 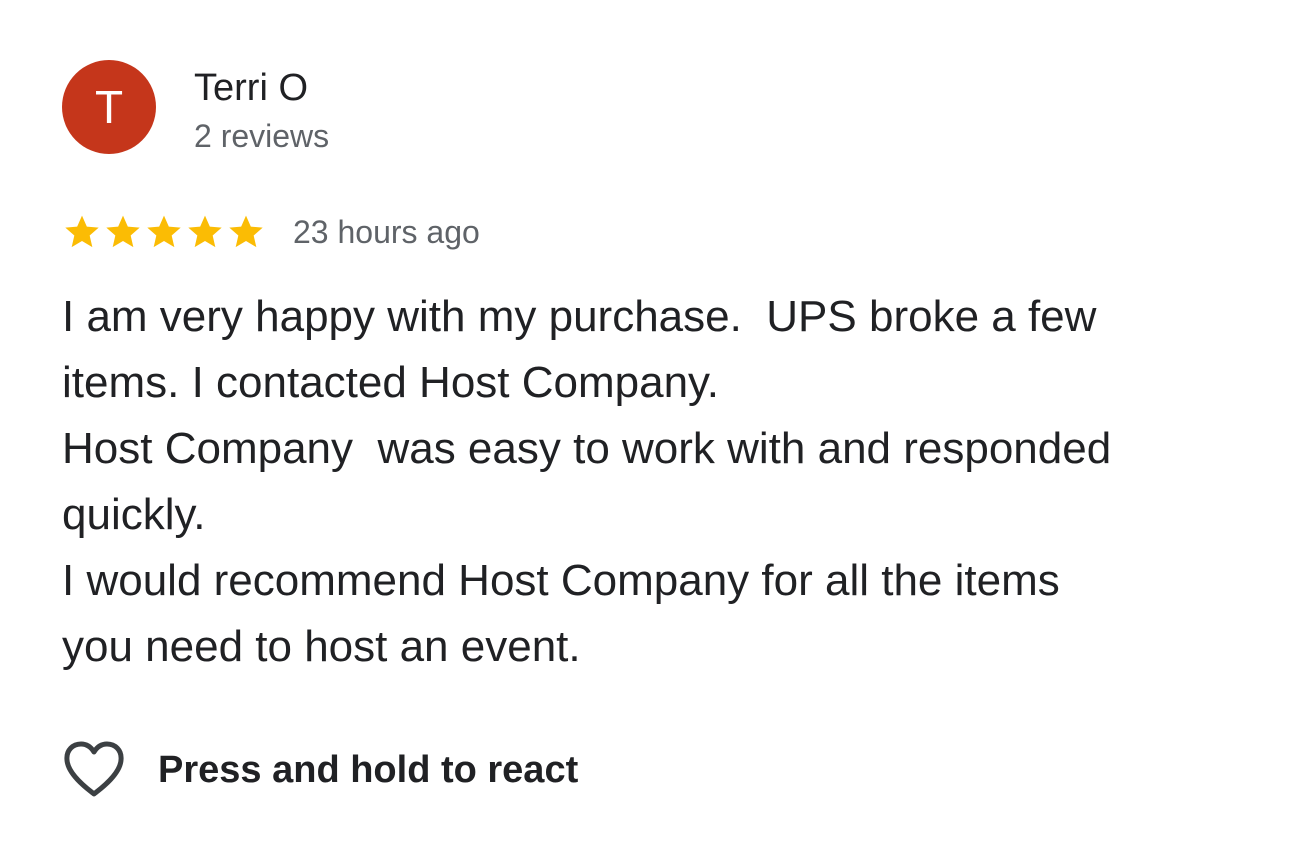 I want to click on star-rating, so click(x=164, y=232).